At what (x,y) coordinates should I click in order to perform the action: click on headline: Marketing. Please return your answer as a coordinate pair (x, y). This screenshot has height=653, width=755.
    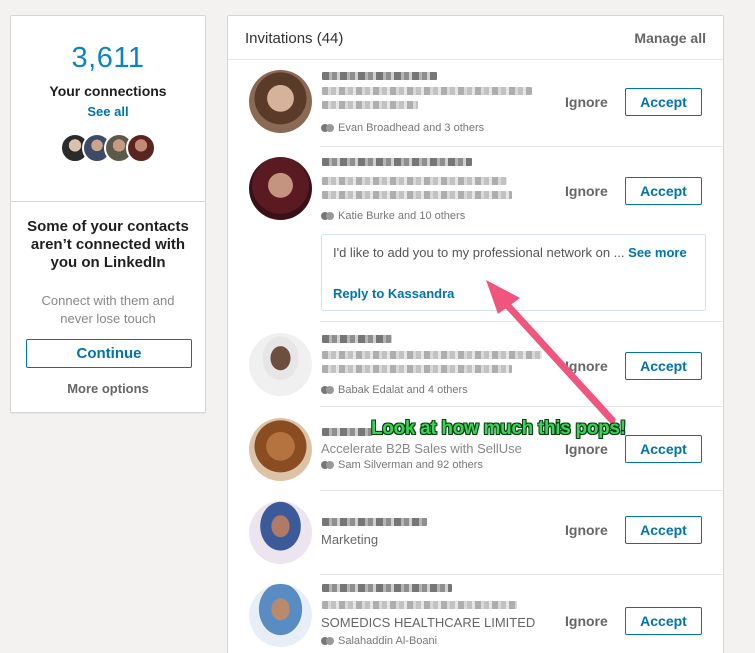
    Looking at the image, I should click on (350, 539).